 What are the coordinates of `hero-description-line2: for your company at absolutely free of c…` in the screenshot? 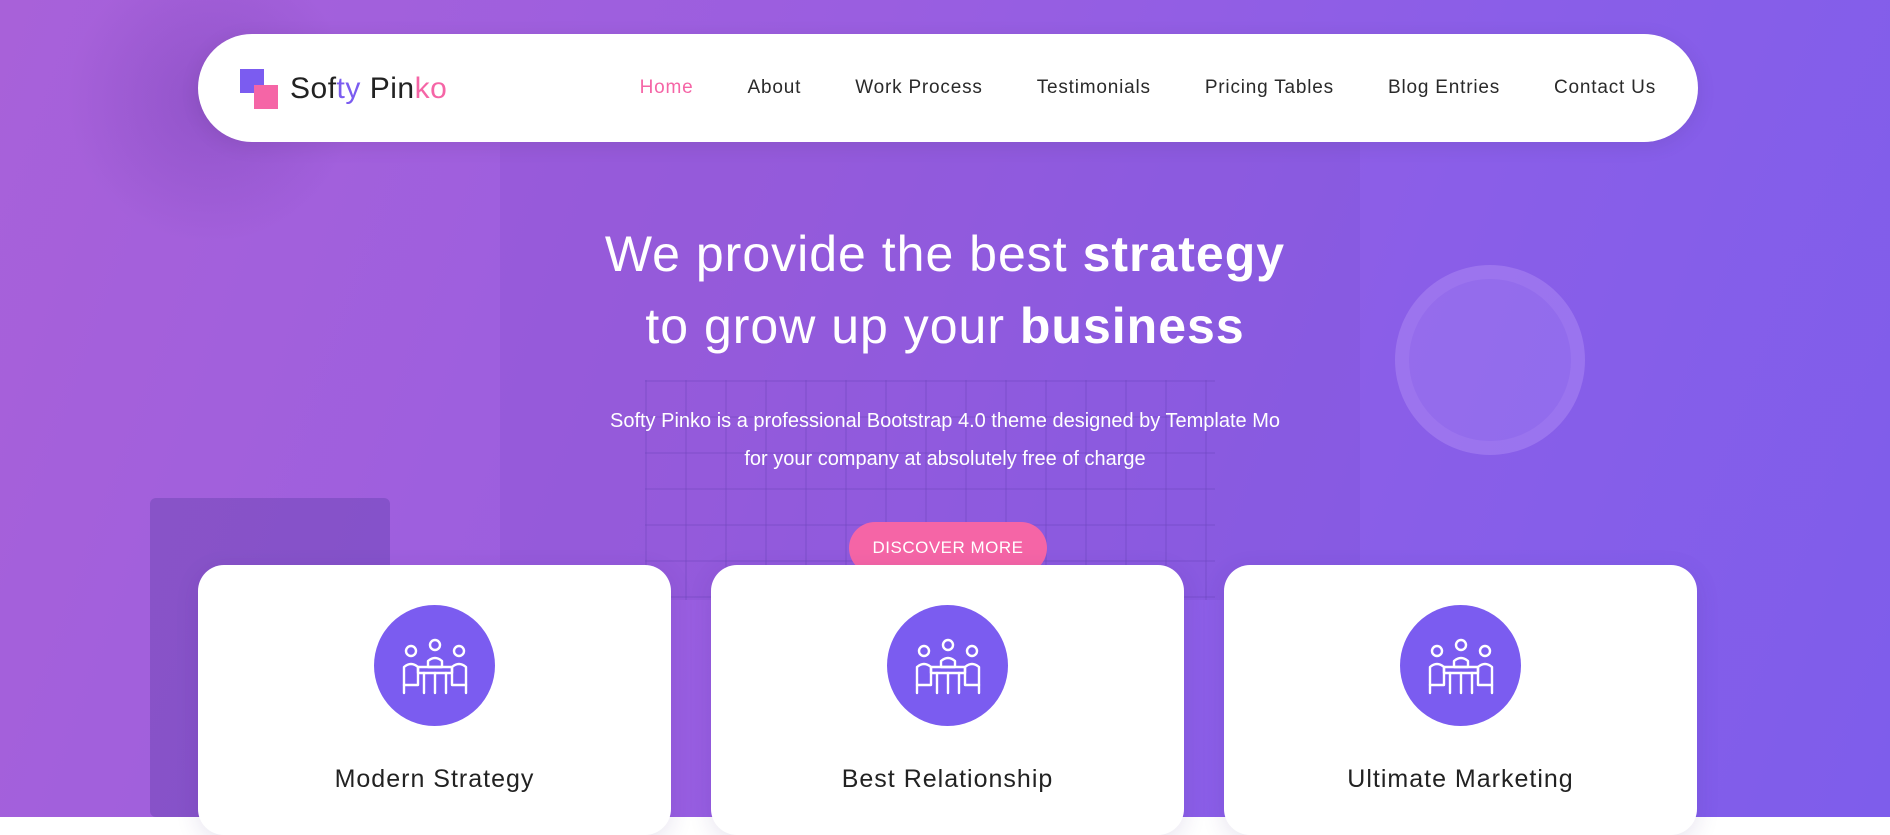 It's located at (945, 459).